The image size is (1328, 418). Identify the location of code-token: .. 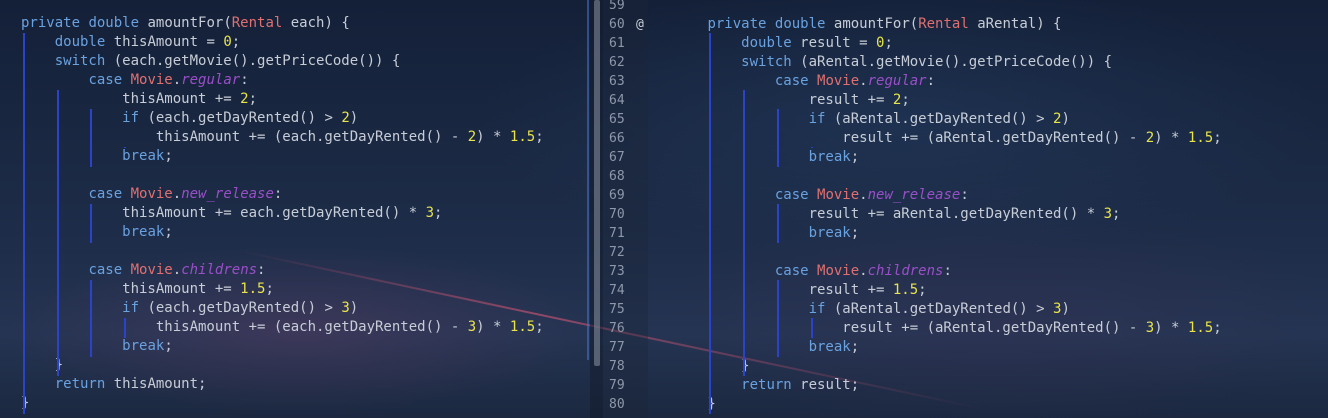
(177, 80).